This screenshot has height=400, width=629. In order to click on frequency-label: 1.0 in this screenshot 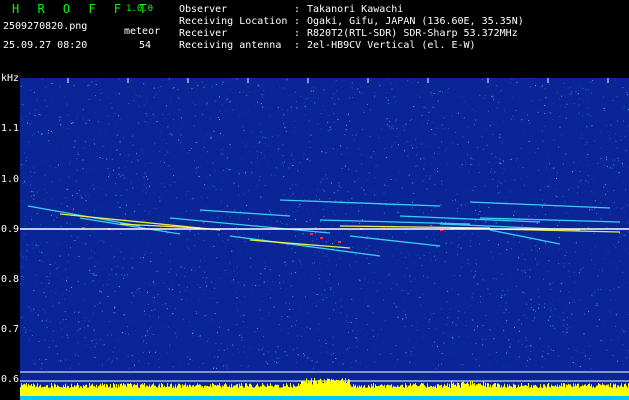, I will do `click(10, 179)`.